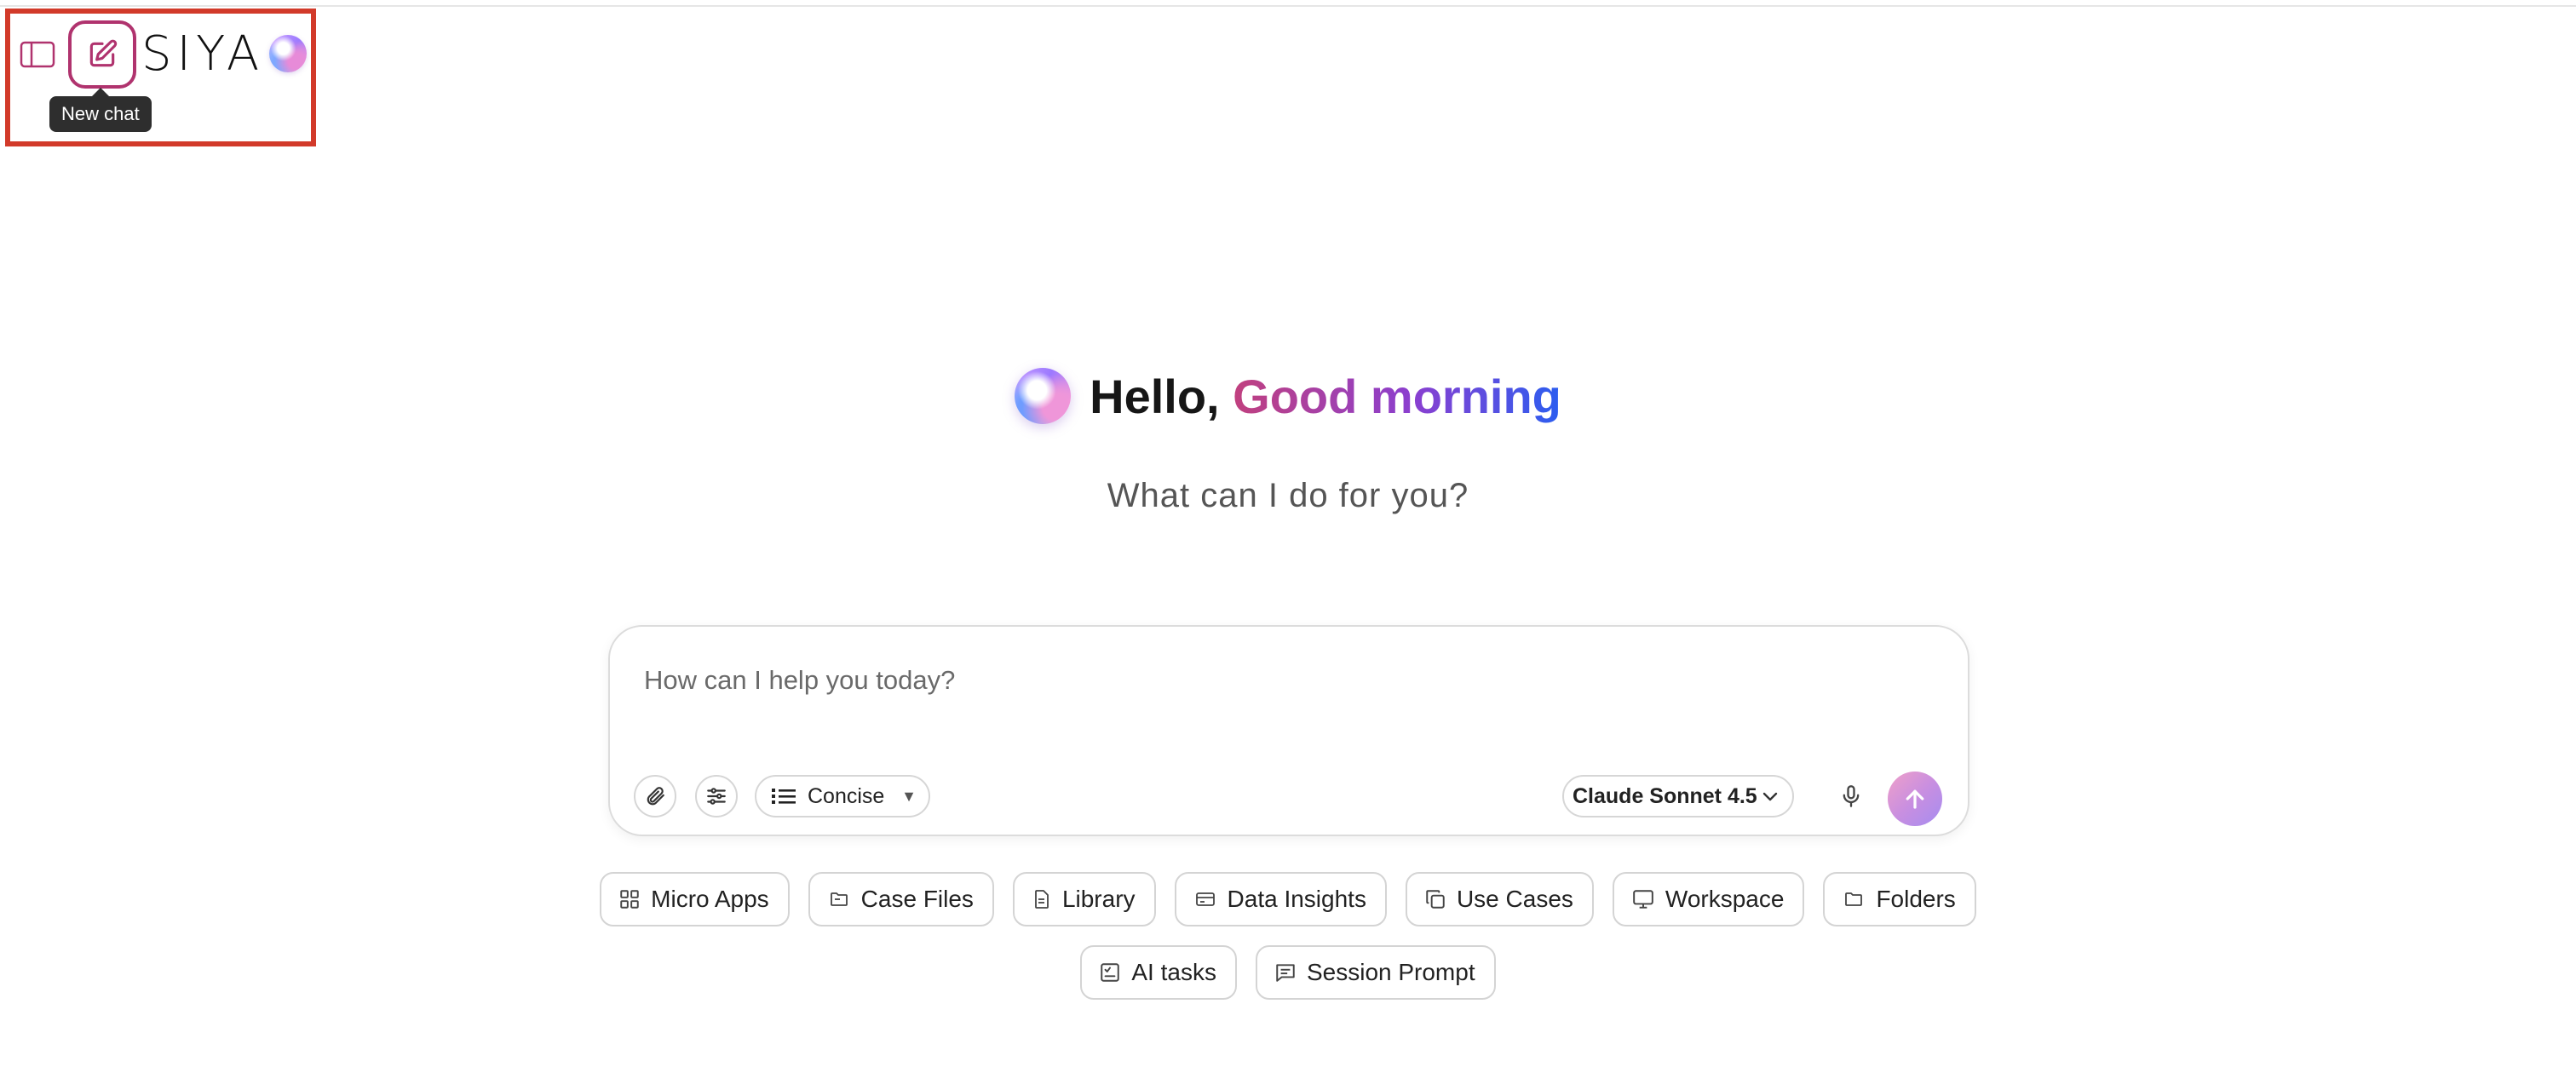  I want to click on greeting-accent: Good morning, so click(1397, 396).